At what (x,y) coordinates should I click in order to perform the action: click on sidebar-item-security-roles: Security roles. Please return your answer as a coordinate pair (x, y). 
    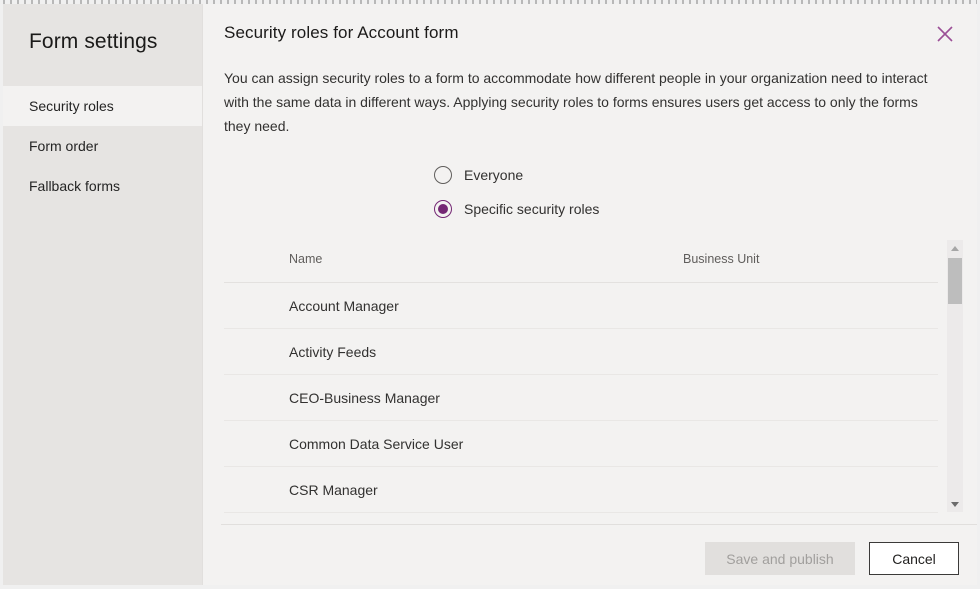
    Looking at the image, I should click on (102, 106).